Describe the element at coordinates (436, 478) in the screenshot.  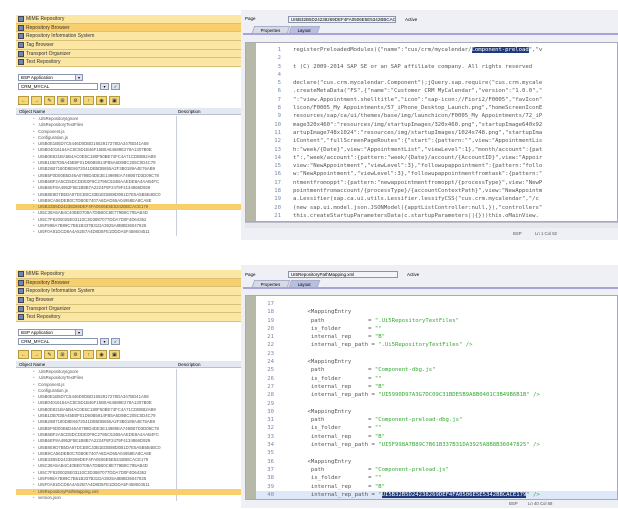
I see `code-line: 38 is_folder = ""` at that location.